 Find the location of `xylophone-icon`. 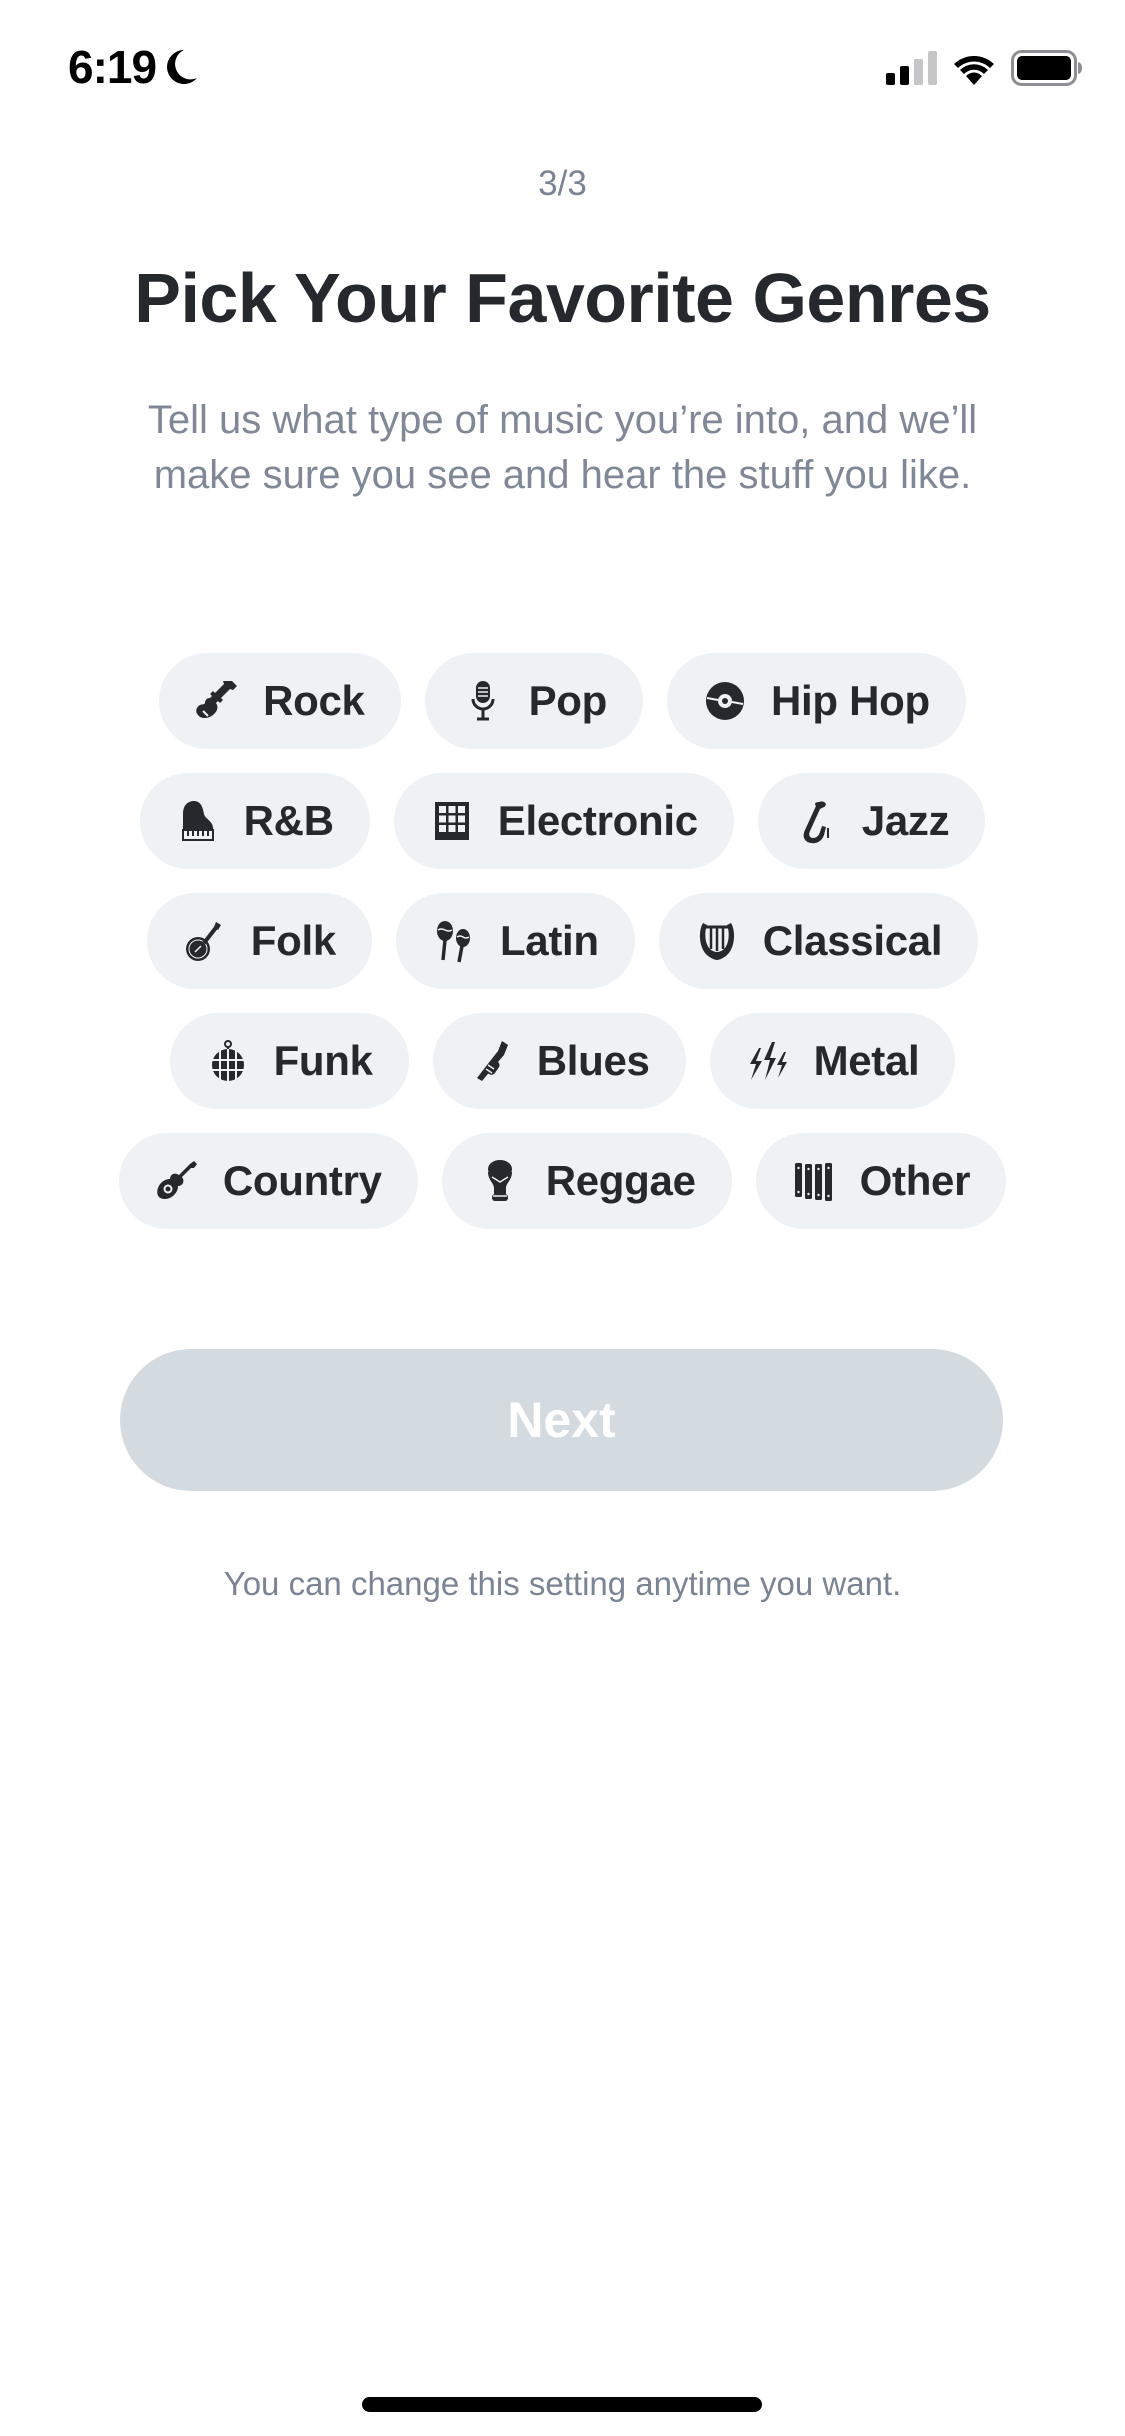

xylophone-icon is located at coordinates (814, 1181).